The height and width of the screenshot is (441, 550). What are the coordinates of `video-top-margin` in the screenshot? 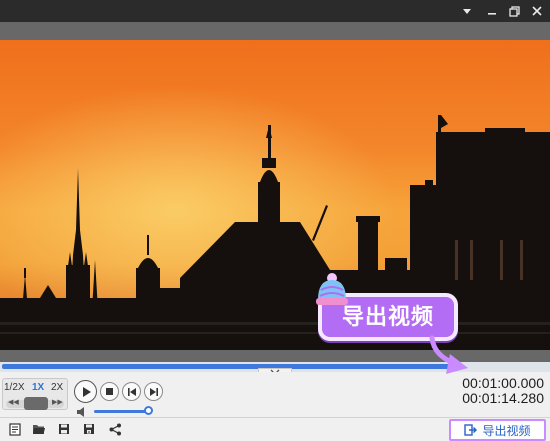 It's located at (275, 31).